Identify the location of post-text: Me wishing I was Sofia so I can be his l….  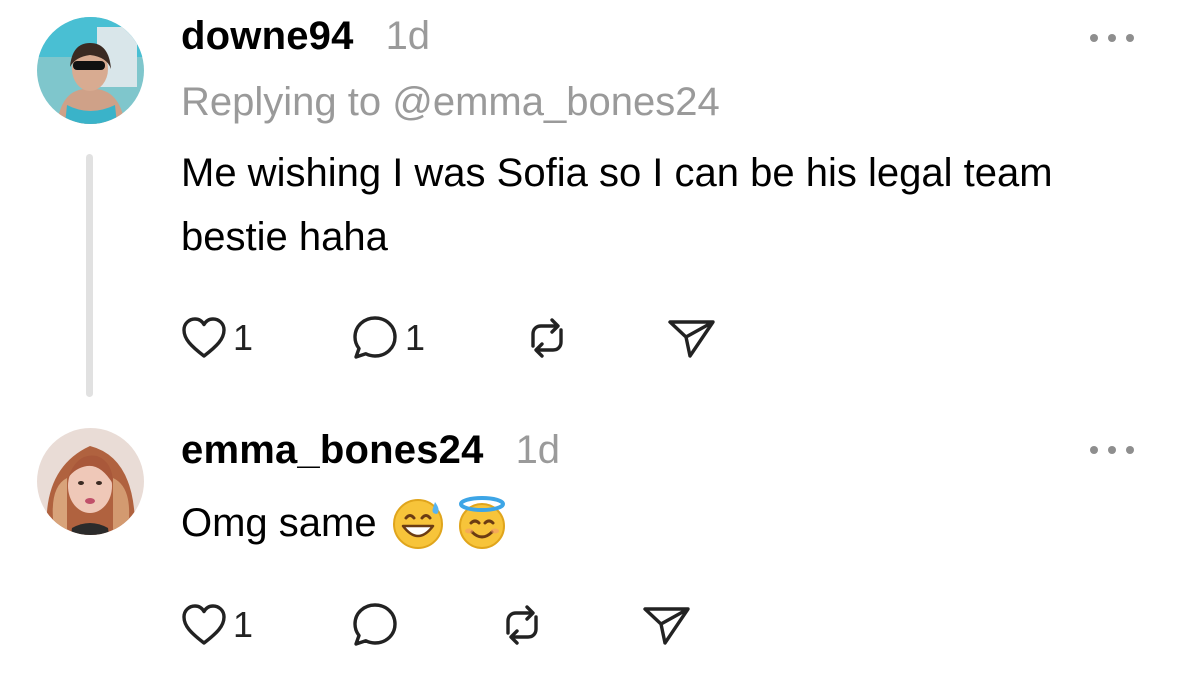
(617, 205).